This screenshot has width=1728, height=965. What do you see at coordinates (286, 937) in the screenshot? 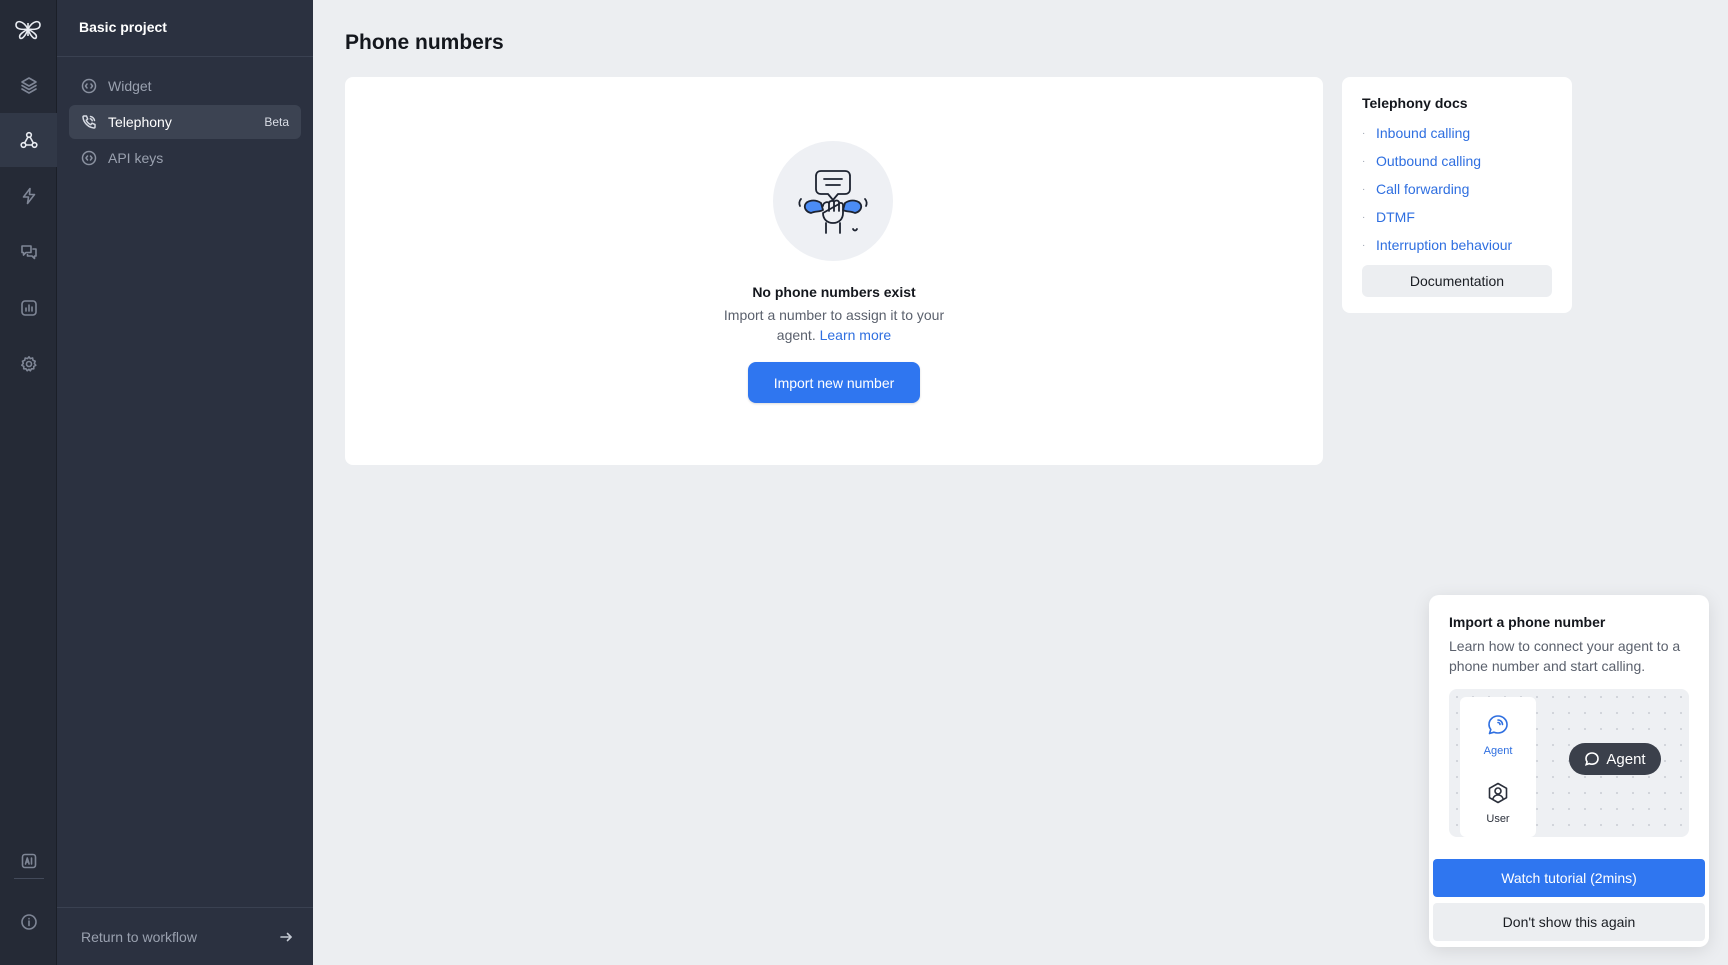
I see `arrow-right-icon` at bounding box center [286, 937].